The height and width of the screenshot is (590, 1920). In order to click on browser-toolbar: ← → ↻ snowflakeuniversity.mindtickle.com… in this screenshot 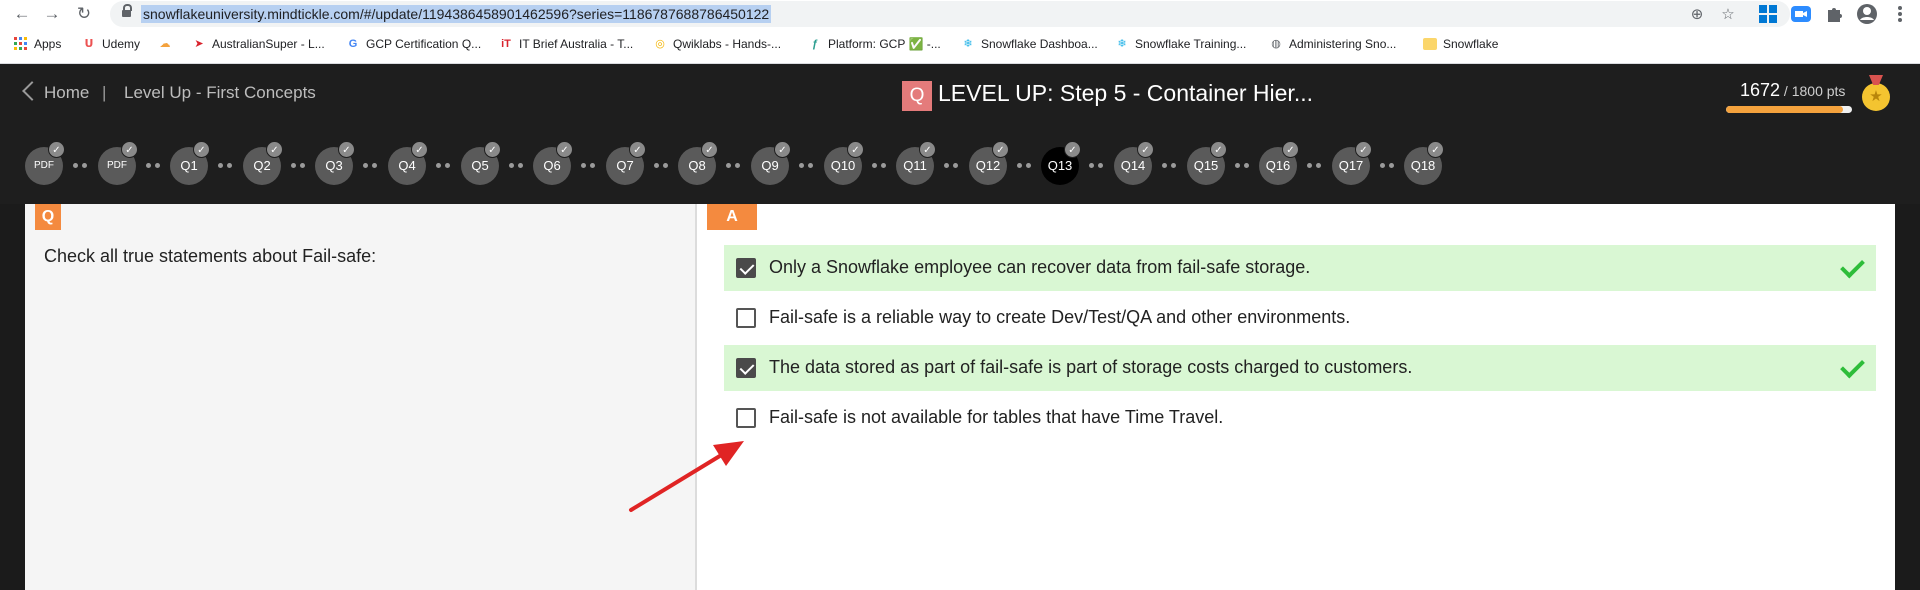, I will do `click(960, 14)`.